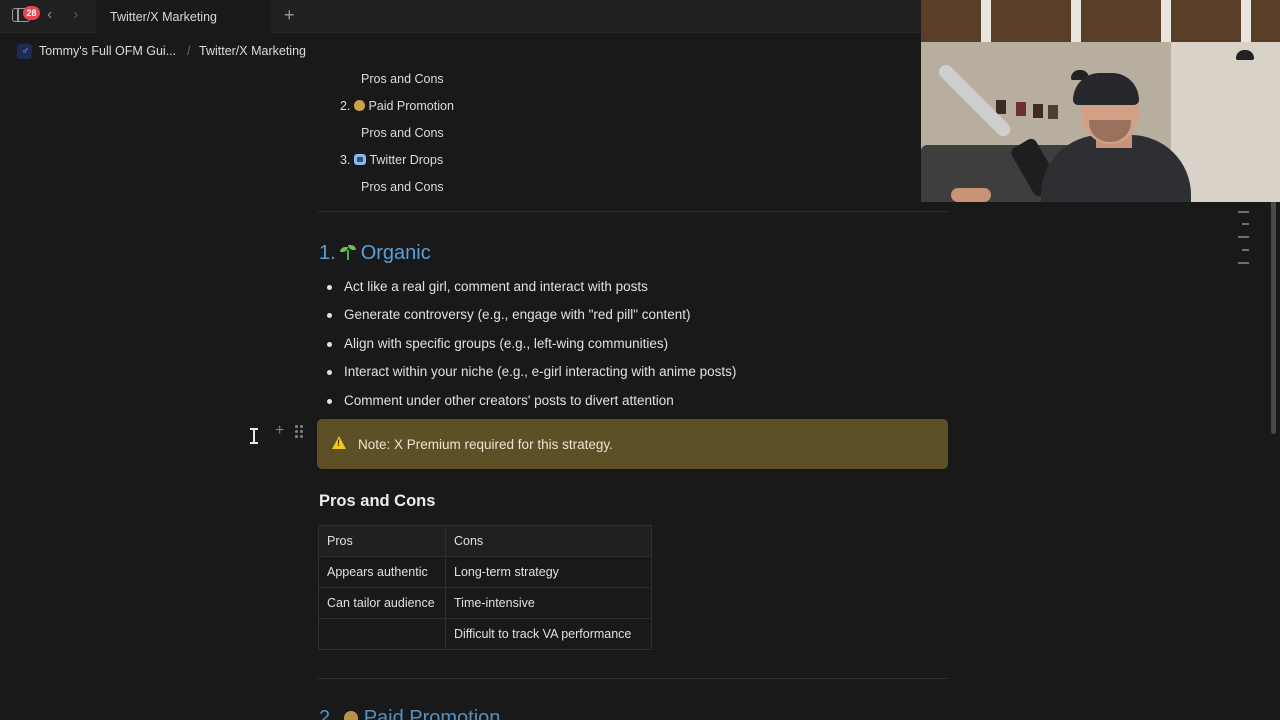 This screenshot has width=1280, height=720. What do you see at coordinates (339, 442) in the screenshot?
I see `warning-icon` at bounding box center [339, 442].